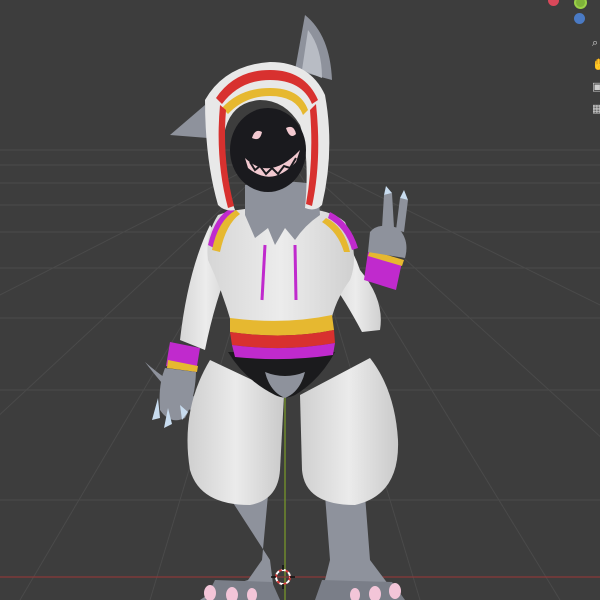  I want to click on pan-tool-icon: ✋, so click(596, 64).